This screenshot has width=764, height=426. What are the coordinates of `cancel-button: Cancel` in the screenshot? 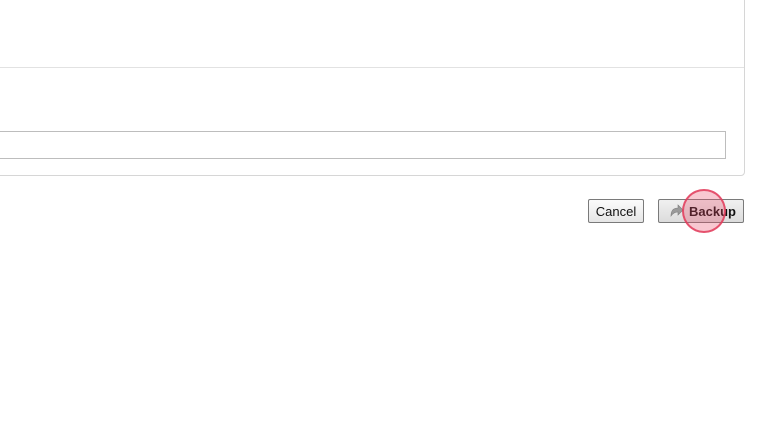 It's located at (616, 211).